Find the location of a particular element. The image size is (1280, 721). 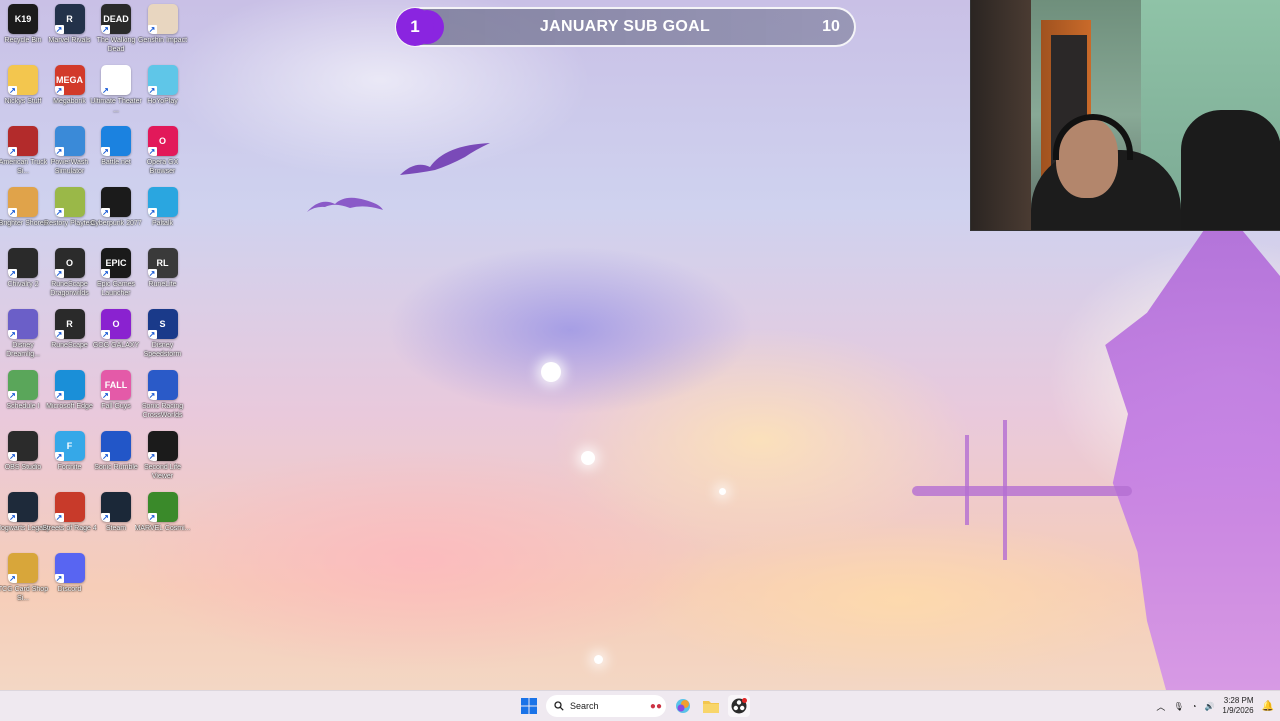

clock: 3:28 PM 1/9/2026 is located at coordinates (1237, 706).